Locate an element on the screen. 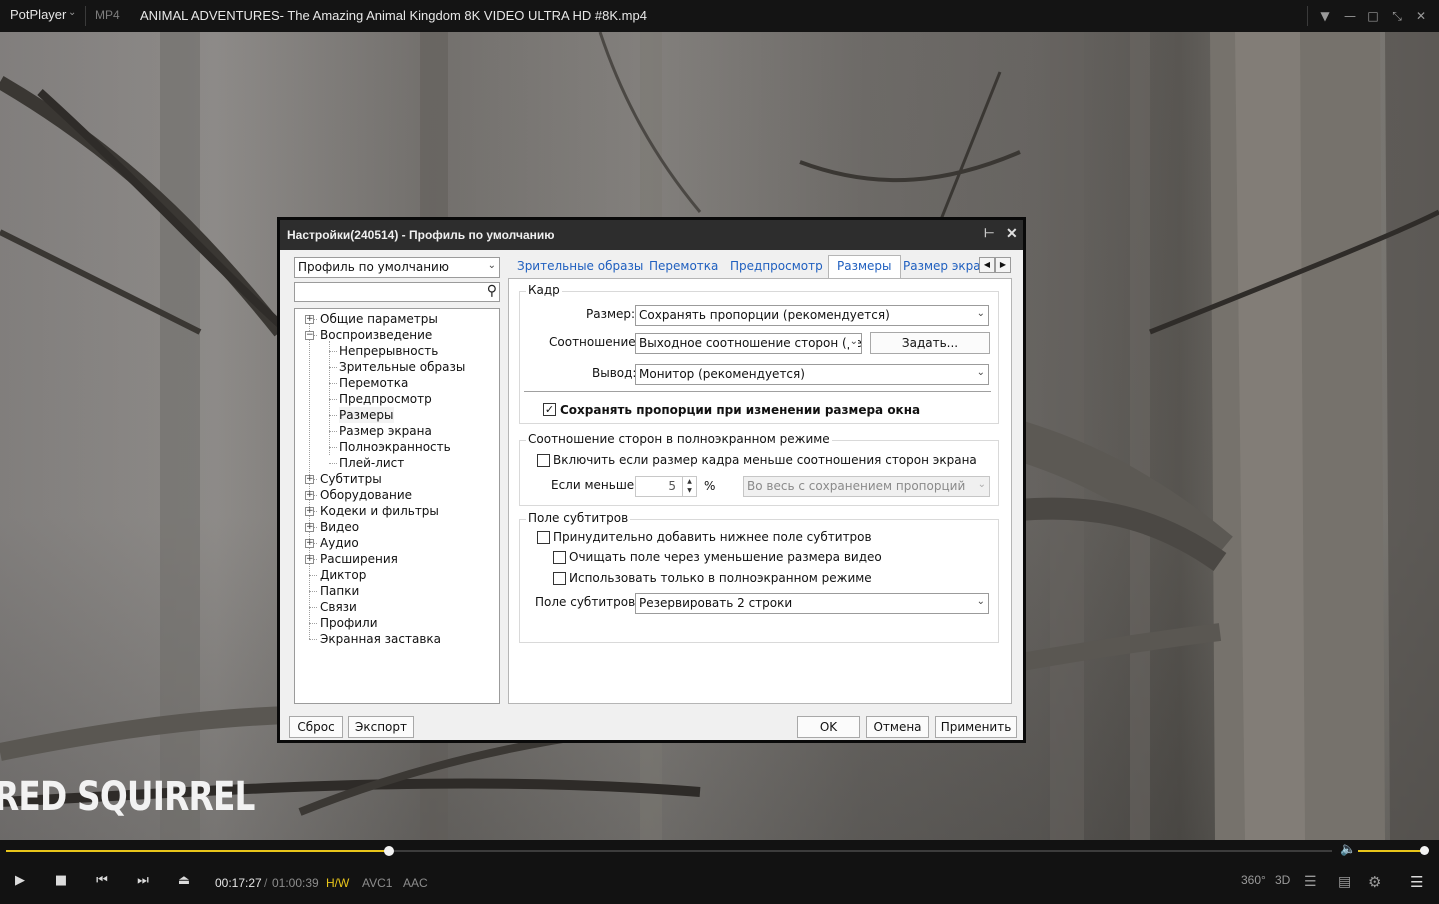  settings-icon: ⚙ is located at coordinates (1374, 882).